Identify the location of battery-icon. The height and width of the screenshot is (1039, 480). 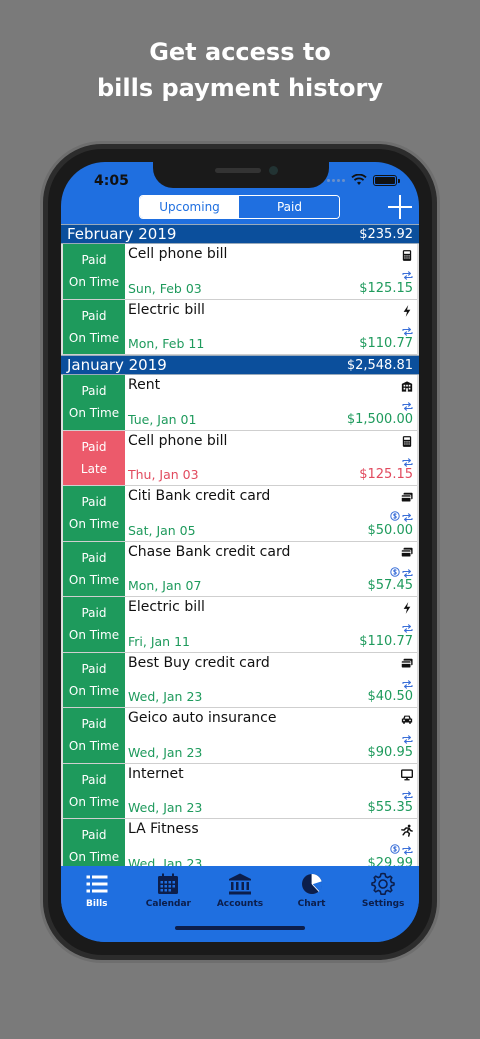
(386, 180).